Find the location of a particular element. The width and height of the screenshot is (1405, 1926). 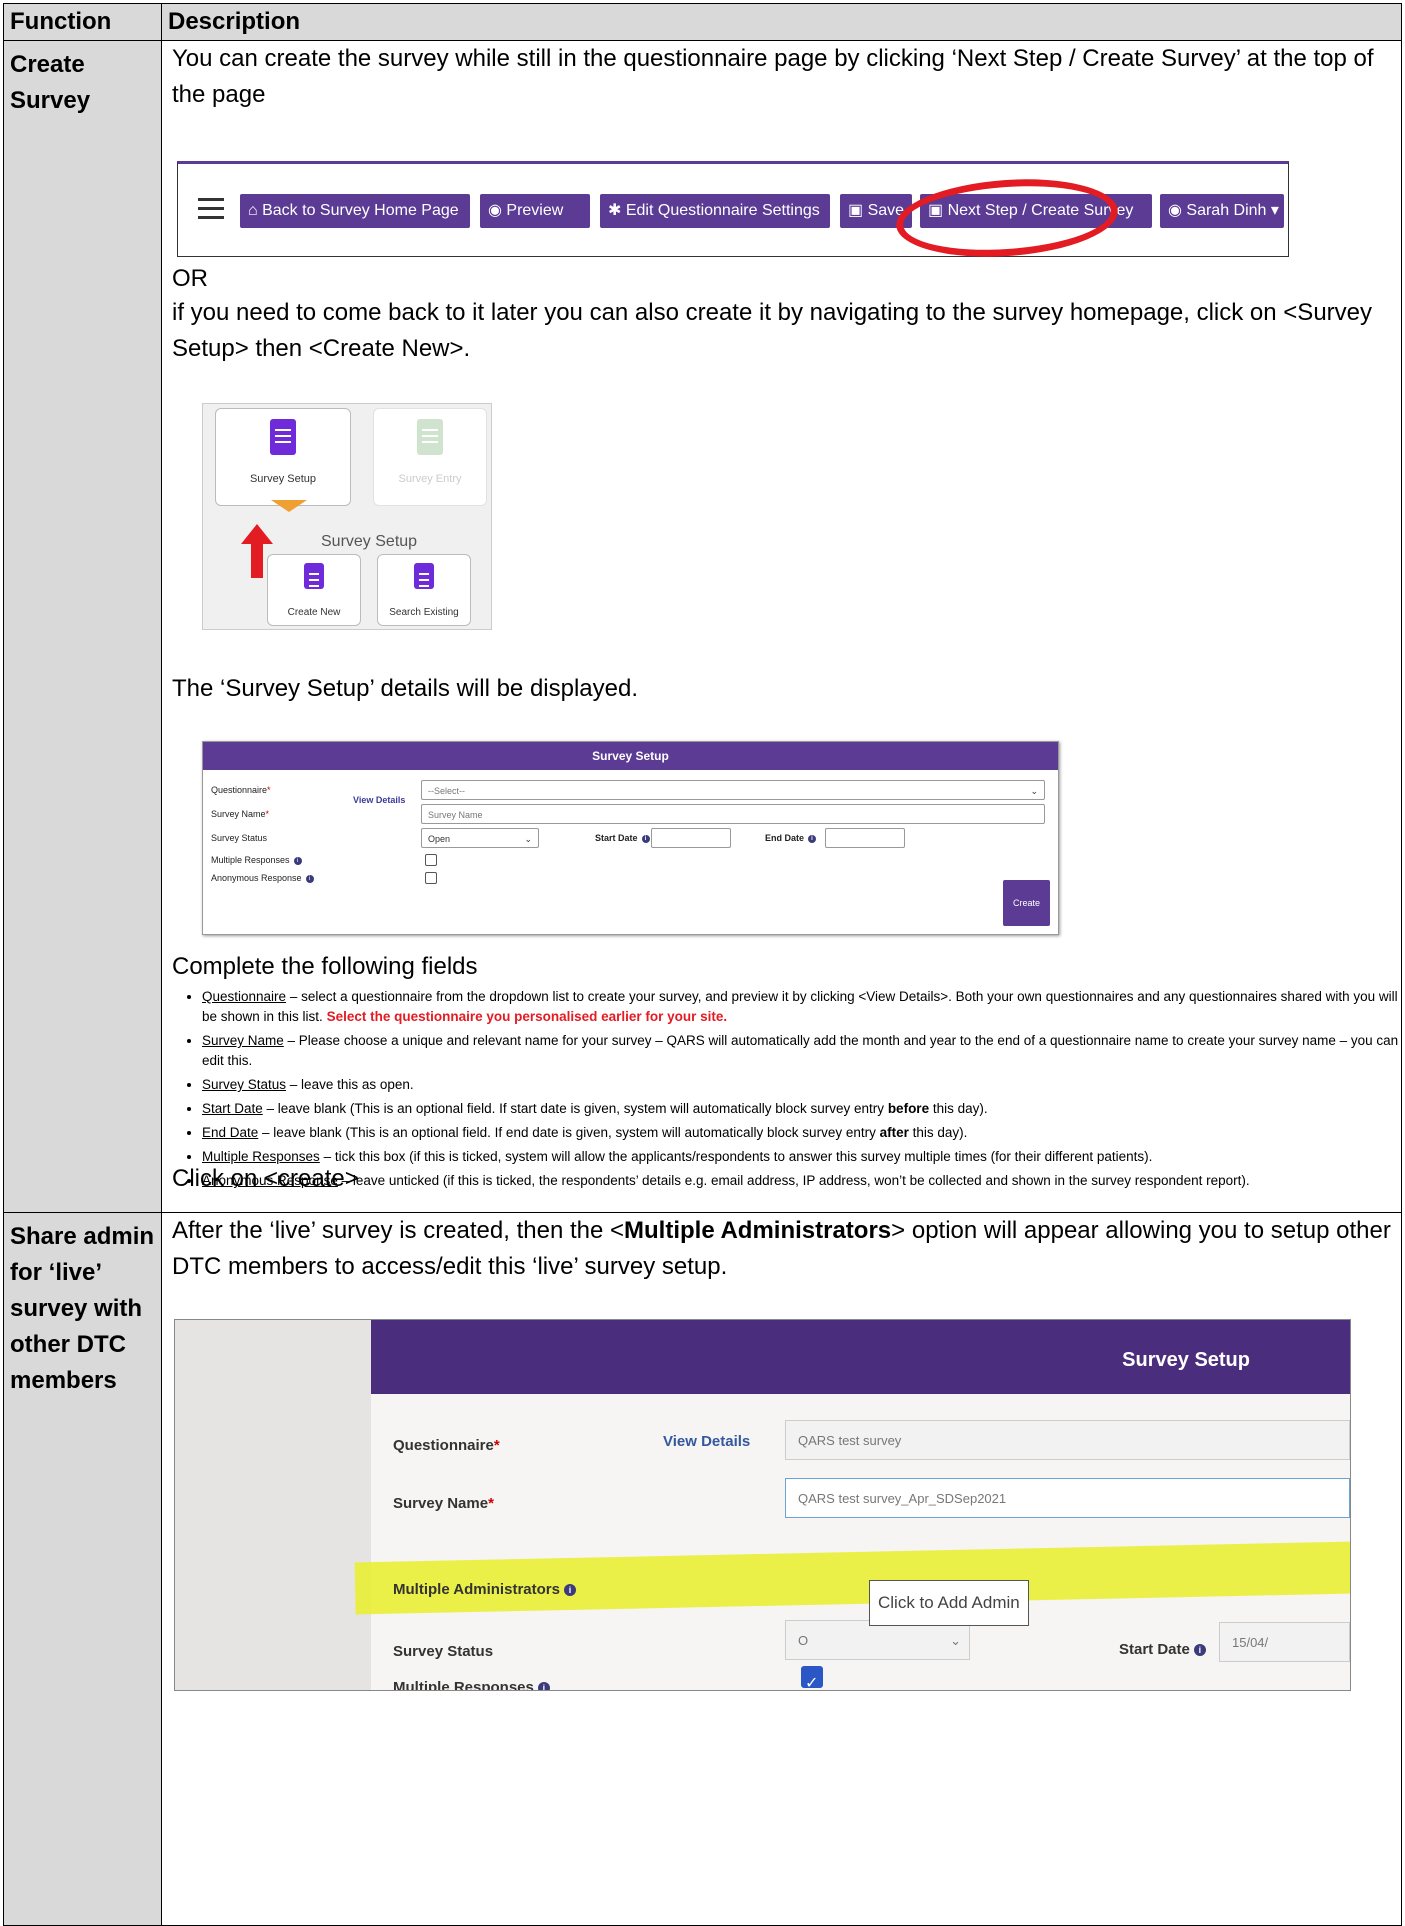

anonymous-response-label: Anonymous Response i is located at coordinates (262, 878).